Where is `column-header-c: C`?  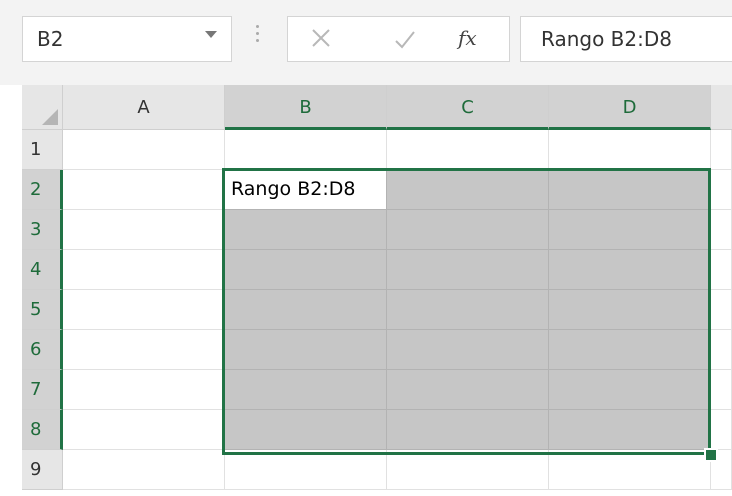 column-header-c: C is located at coordinates (468, 107).